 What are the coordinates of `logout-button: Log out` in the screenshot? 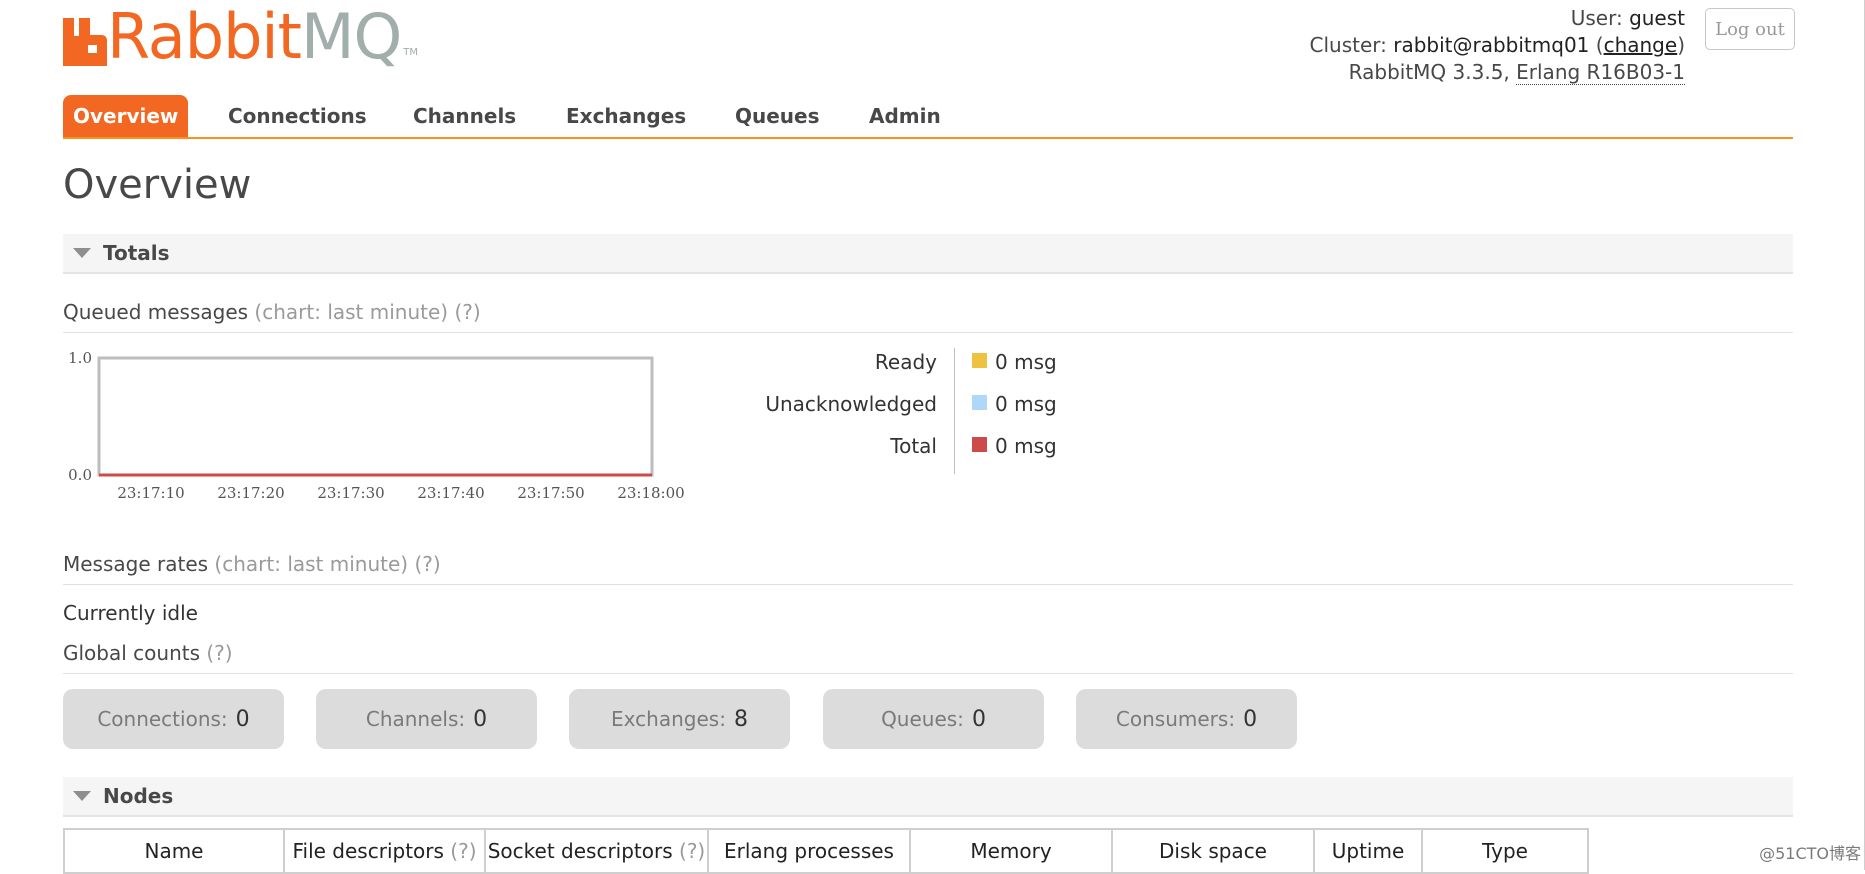 It's located at (1750, 29).